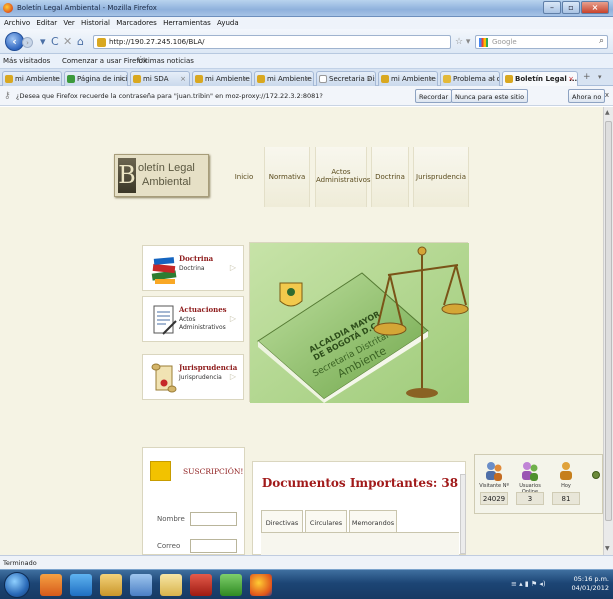  Describe the element at coordinates (284, 78) in the screenshot. I see `tab-mi-ambiente-3: mi Ambiente ×` at that location.